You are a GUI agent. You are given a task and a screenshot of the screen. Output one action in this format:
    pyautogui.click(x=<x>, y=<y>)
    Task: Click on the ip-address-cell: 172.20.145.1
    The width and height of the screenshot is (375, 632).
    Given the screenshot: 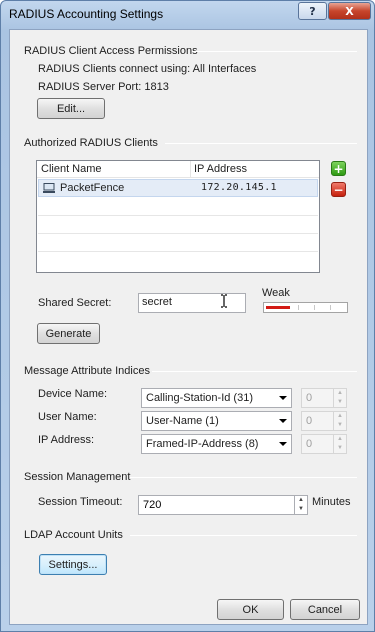 What is the action you would take?
    pyautogui.click(x=239, y=187)
    